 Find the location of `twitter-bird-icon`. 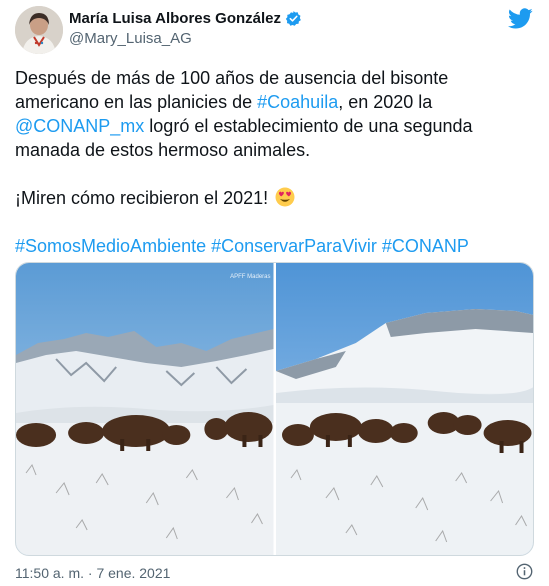

twitter-bird-icon is located at coordinates (520, 18).